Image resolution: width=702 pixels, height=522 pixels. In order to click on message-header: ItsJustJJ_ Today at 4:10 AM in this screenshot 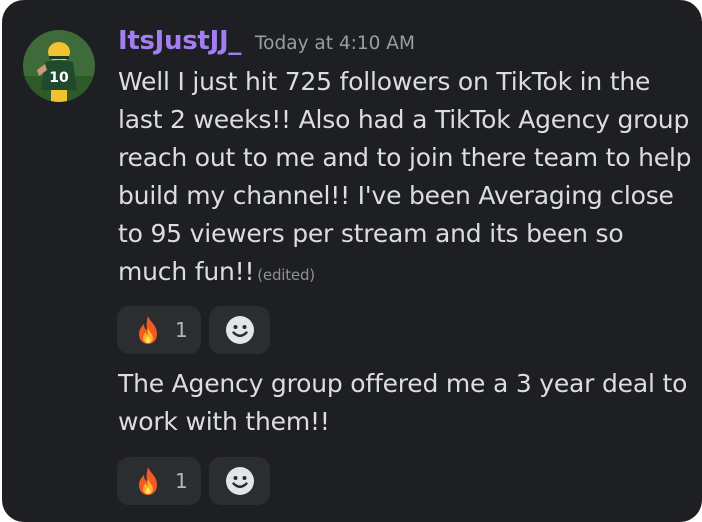, I will do `click(266, 41)`.